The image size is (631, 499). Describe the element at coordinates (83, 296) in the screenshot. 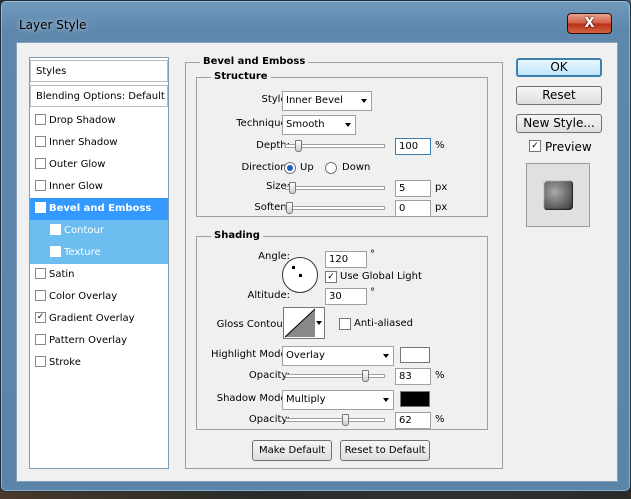

I see `sidebar-item-label: Color Overlay` at that location.